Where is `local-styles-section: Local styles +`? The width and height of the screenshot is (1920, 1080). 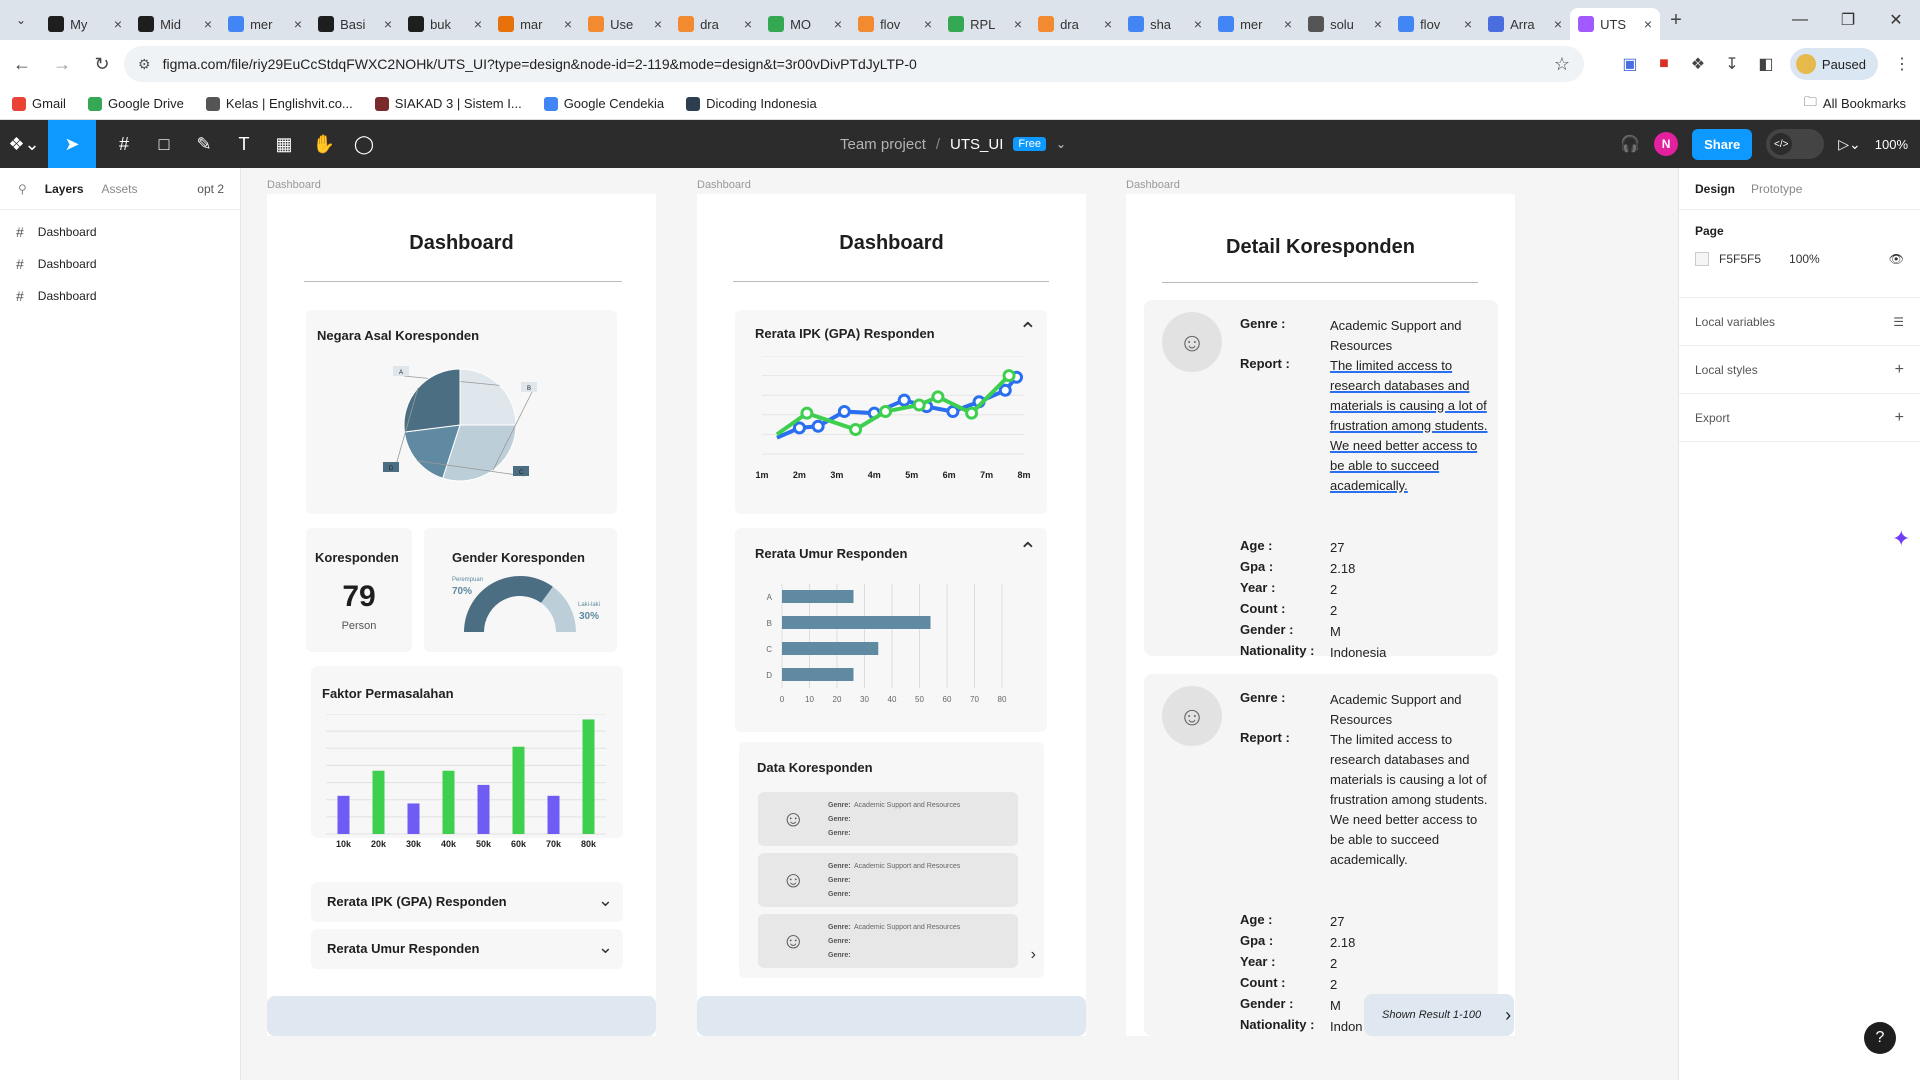 local-styles-section: Local styles + is located at coordinates (1799, 370).